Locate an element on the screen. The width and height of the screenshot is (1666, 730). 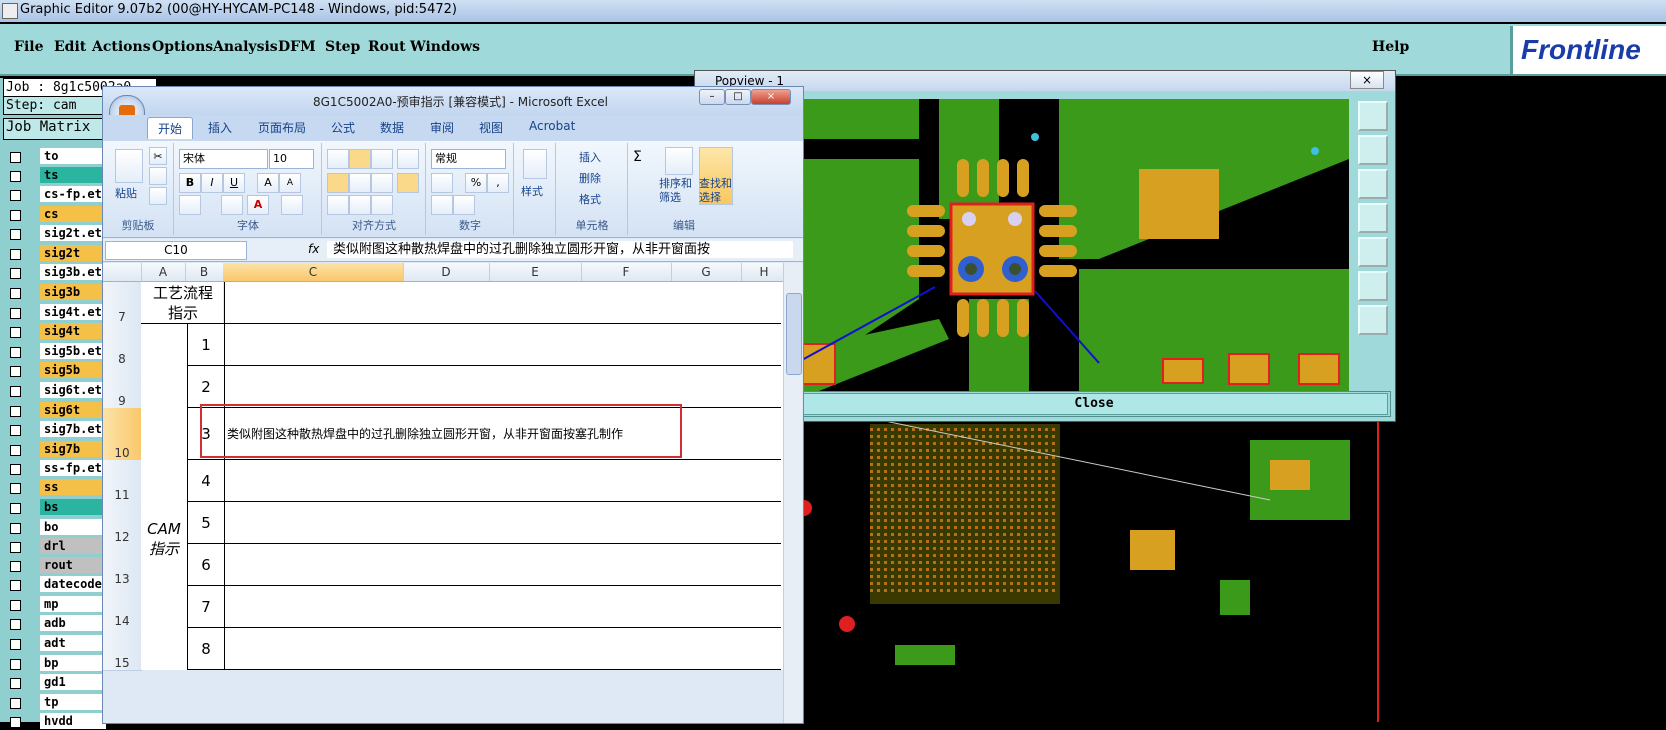
layer-name: rout is located at coordinates (73, 565).